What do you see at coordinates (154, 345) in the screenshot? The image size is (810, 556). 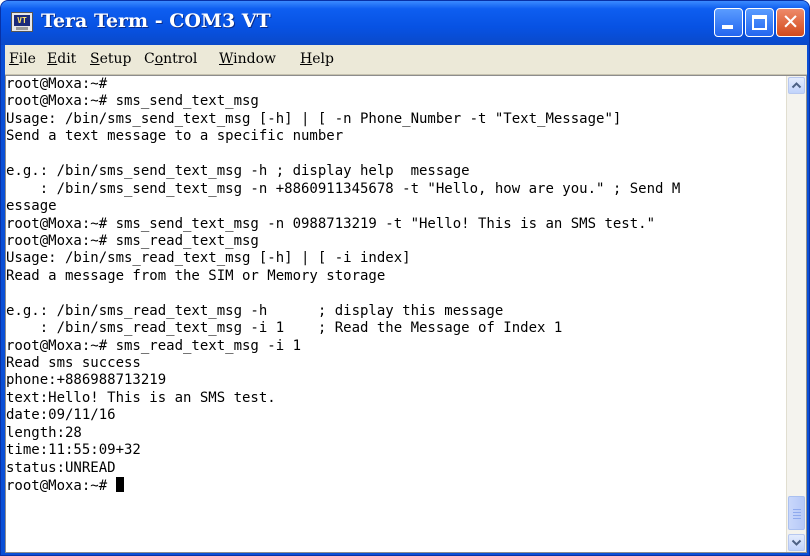 I see `terminal-line: root@Moxa:~# sms_read_text_msg -i 1` at bounding box center [154, 345].